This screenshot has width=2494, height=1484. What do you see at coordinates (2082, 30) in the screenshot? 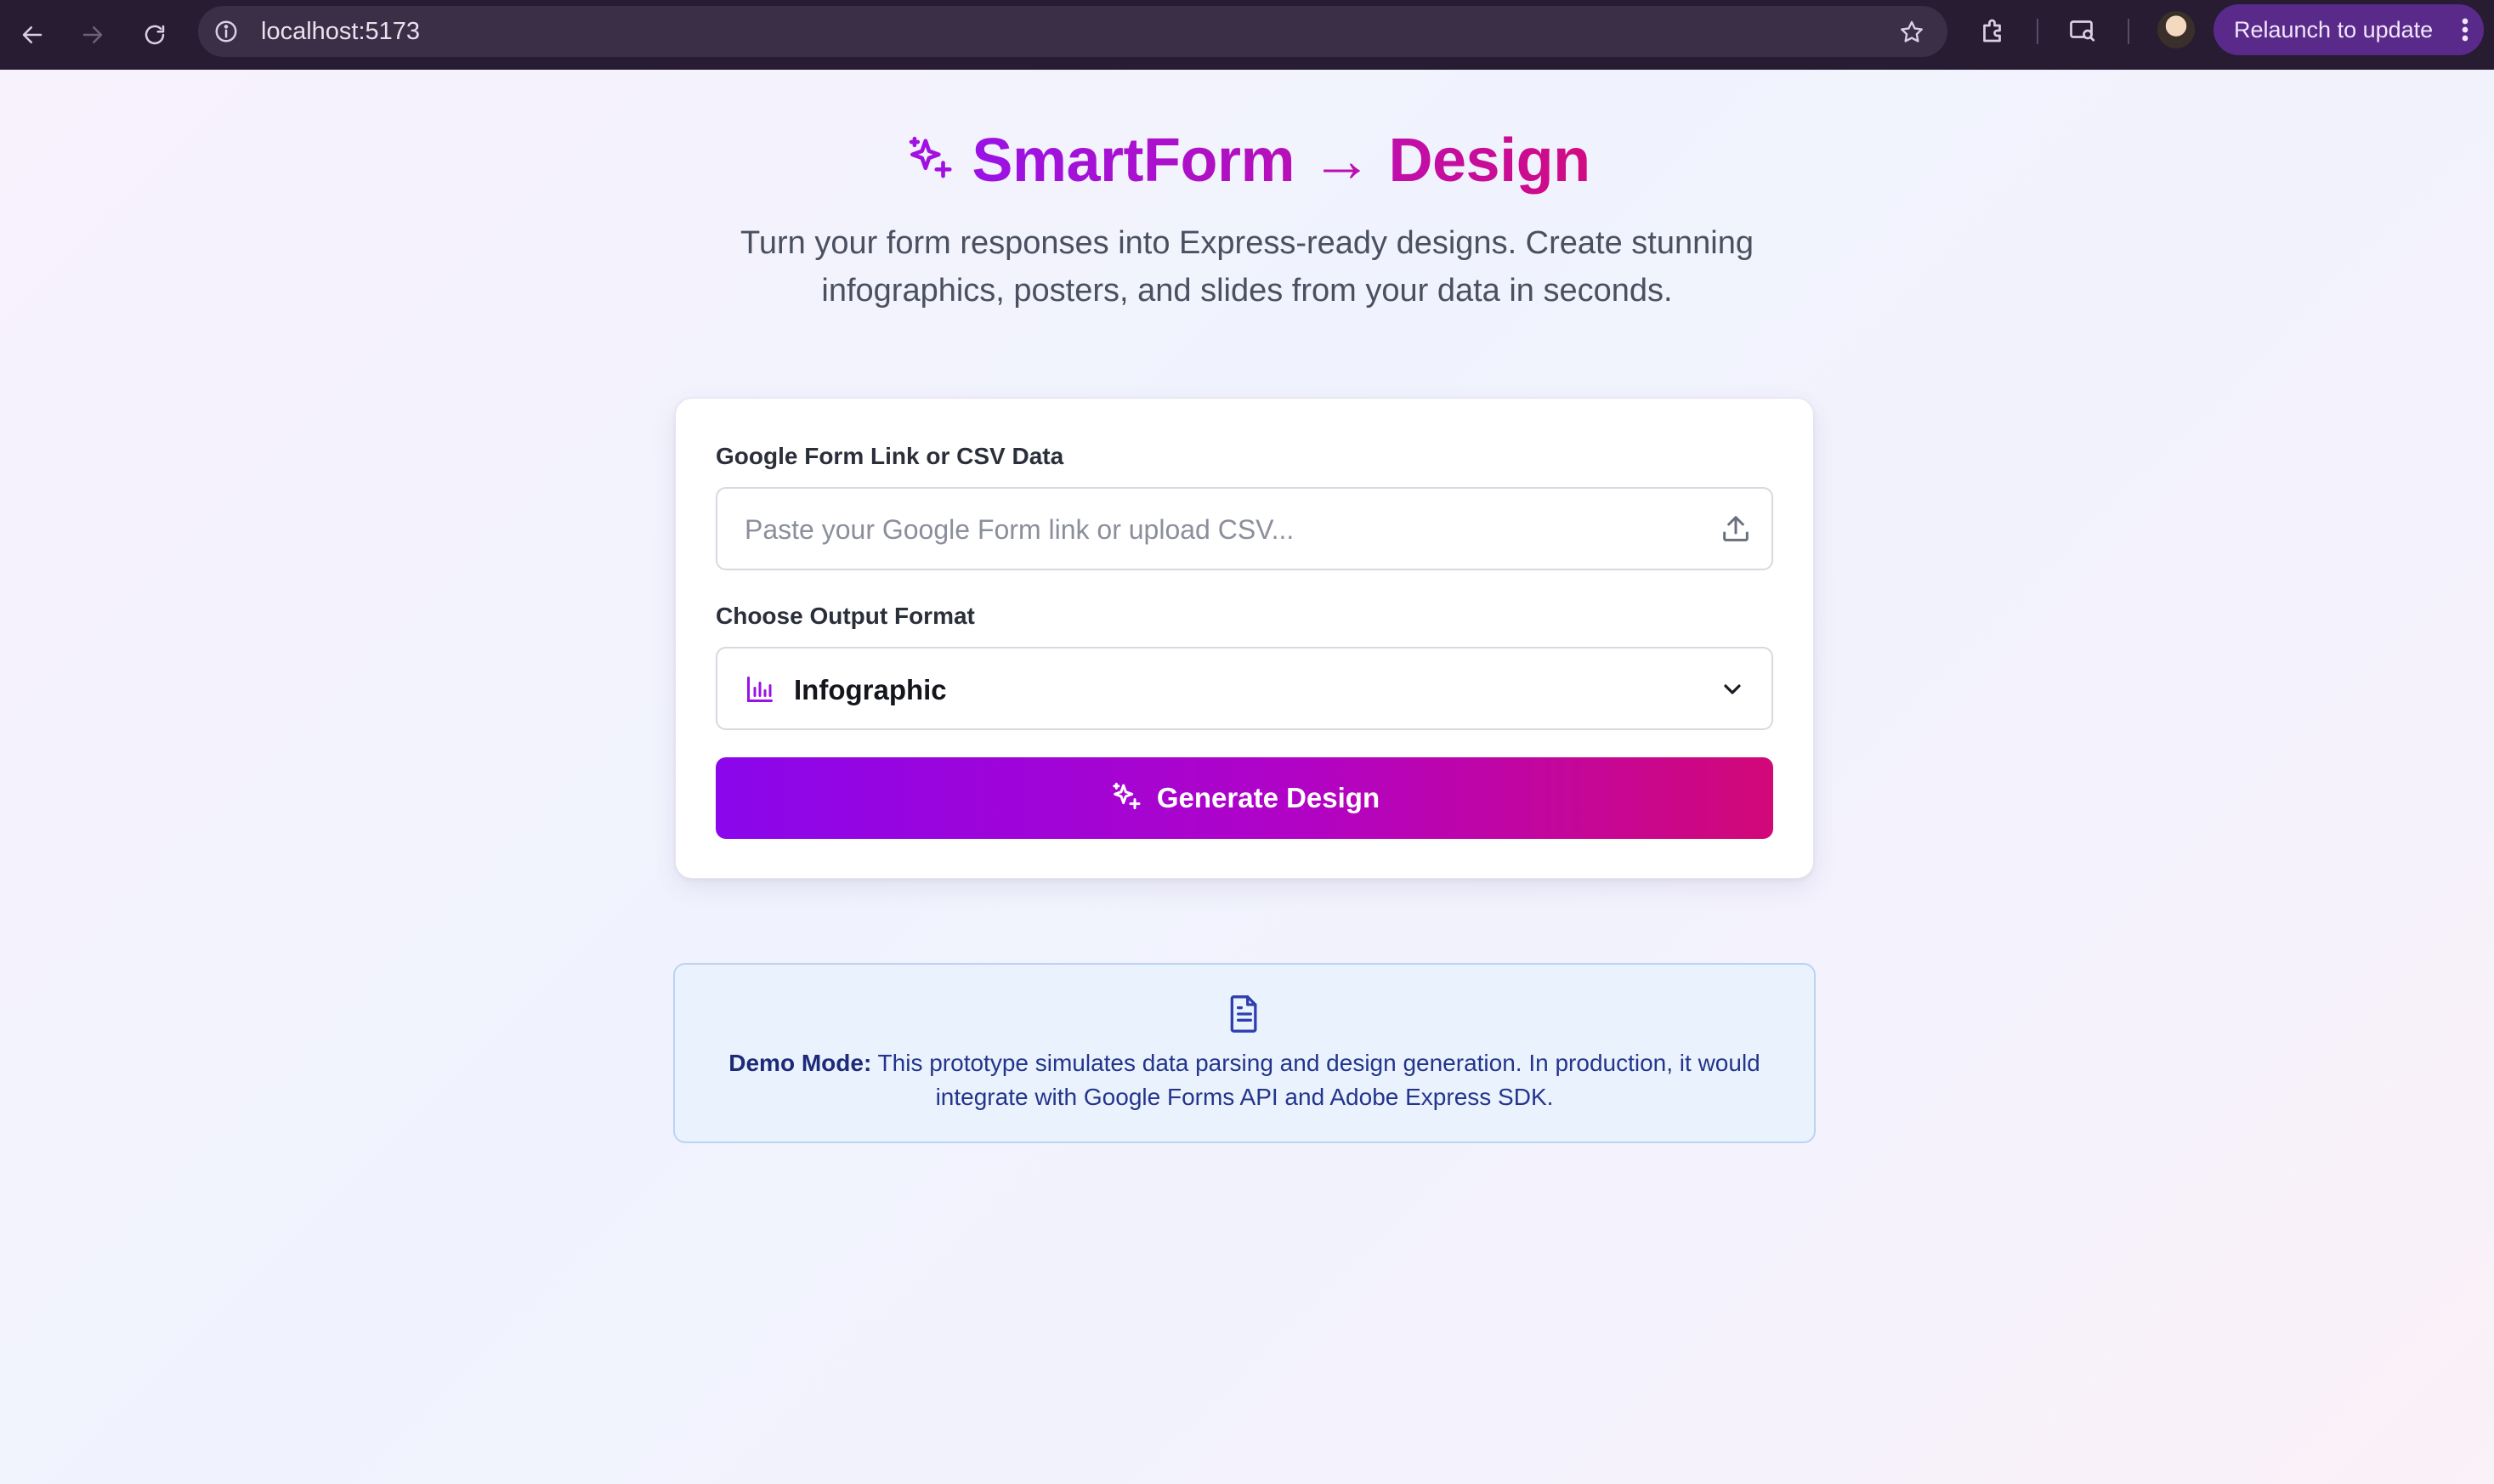
I see `media-icon` at bounding box center [2082, 30].